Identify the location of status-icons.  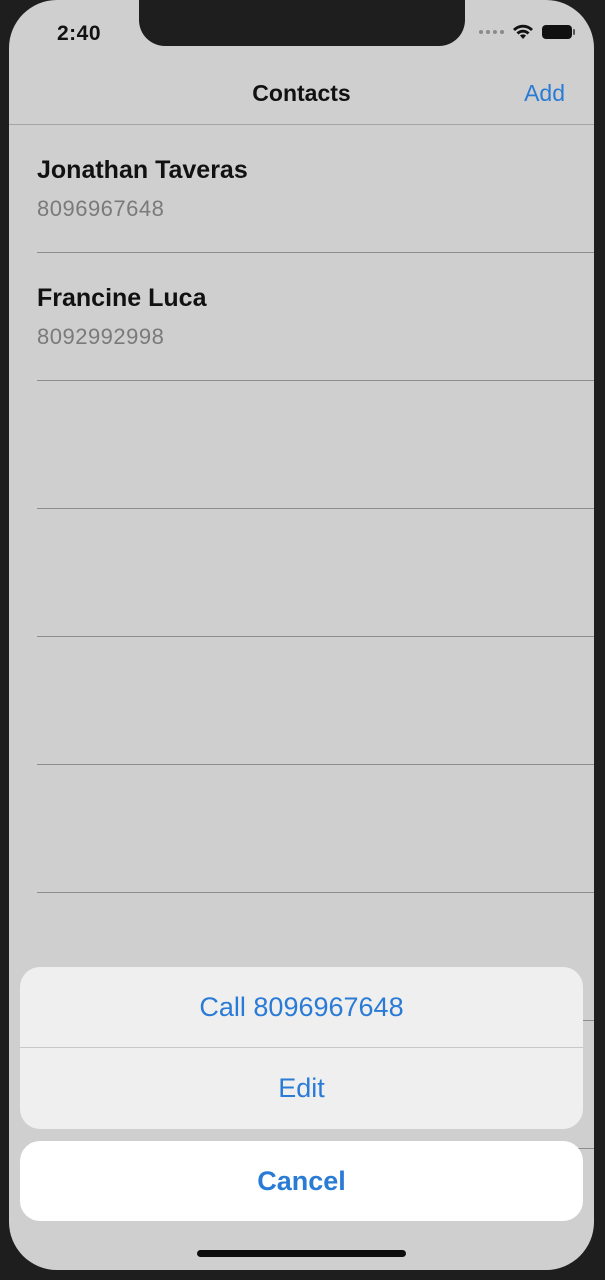
(527, 32).